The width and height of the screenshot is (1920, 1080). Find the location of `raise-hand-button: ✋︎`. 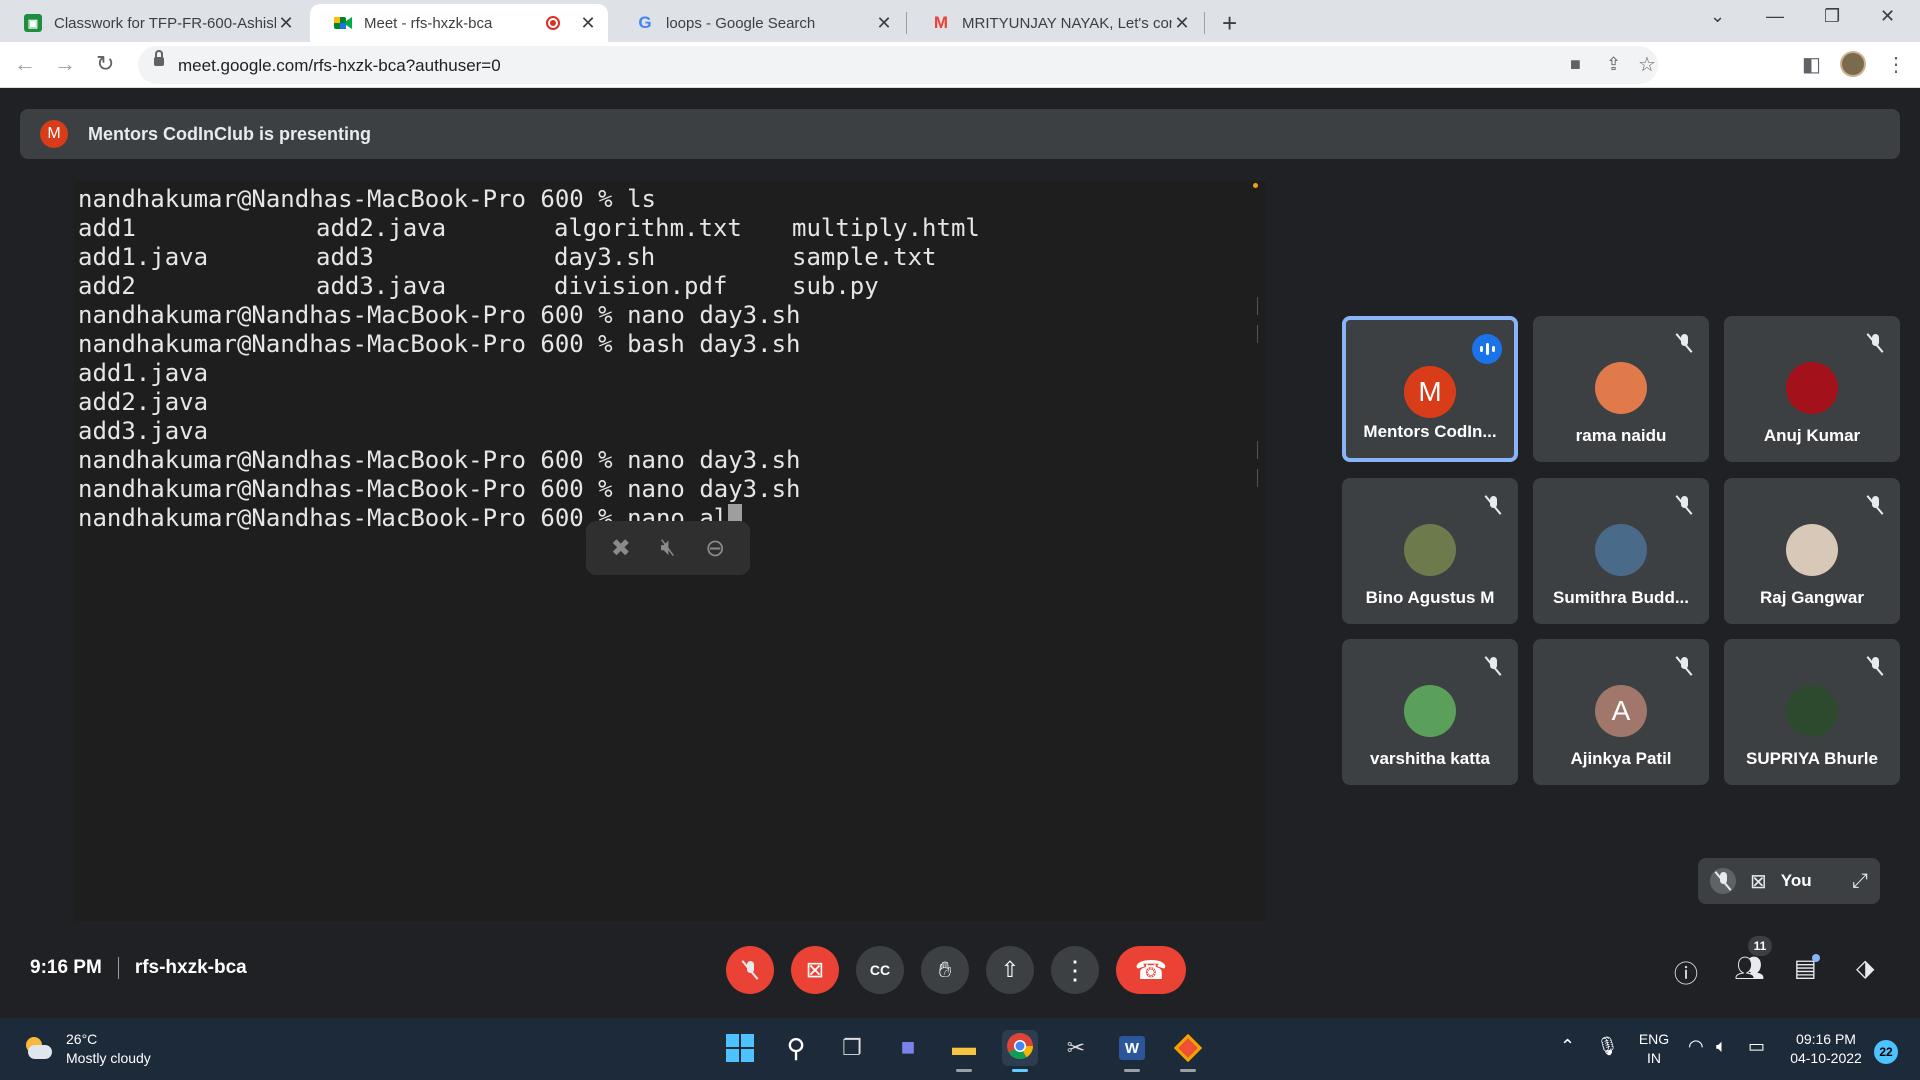

raise-hand-button: ✋︎ is located at coordinates (945, 970).